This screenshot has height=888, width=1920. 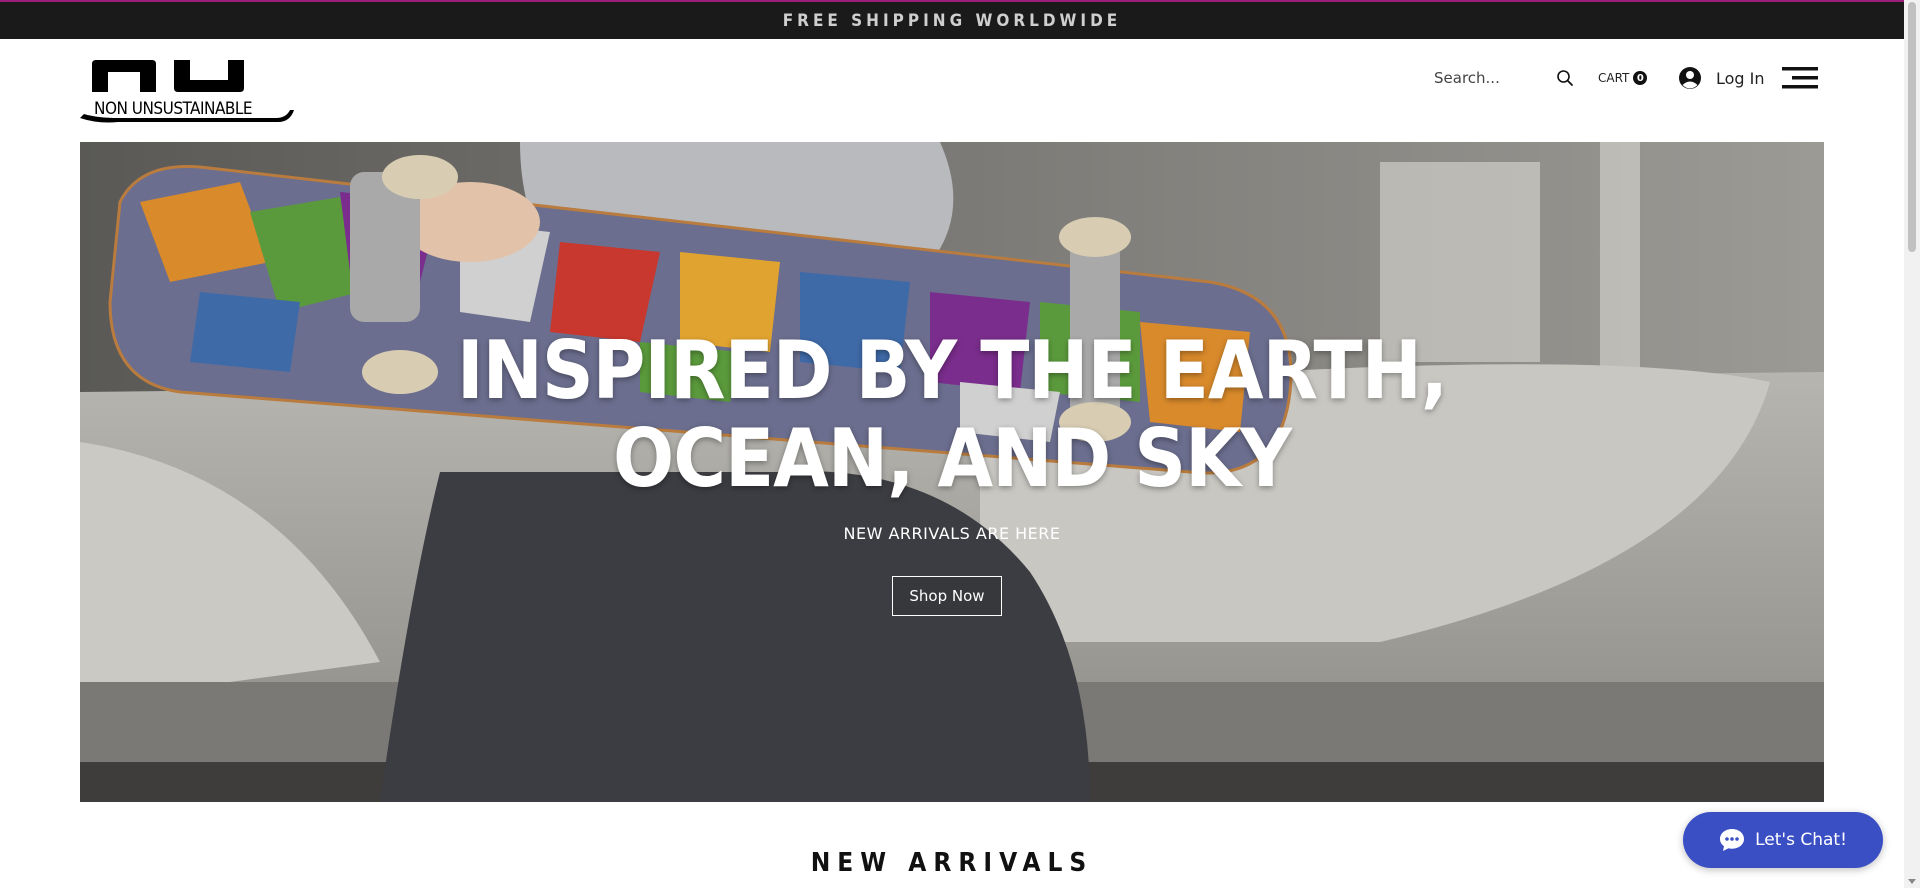 I want to click on shop-now-button: Shop Now, so click(x=947, y=596).